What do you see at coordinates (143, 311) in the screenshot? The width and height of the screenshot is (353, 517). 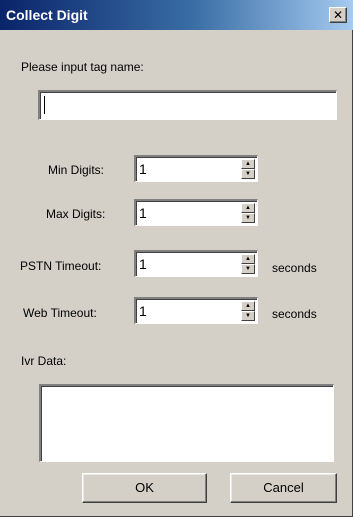 I see `web-timeout-value: 1` at bounding box center [143, 311].